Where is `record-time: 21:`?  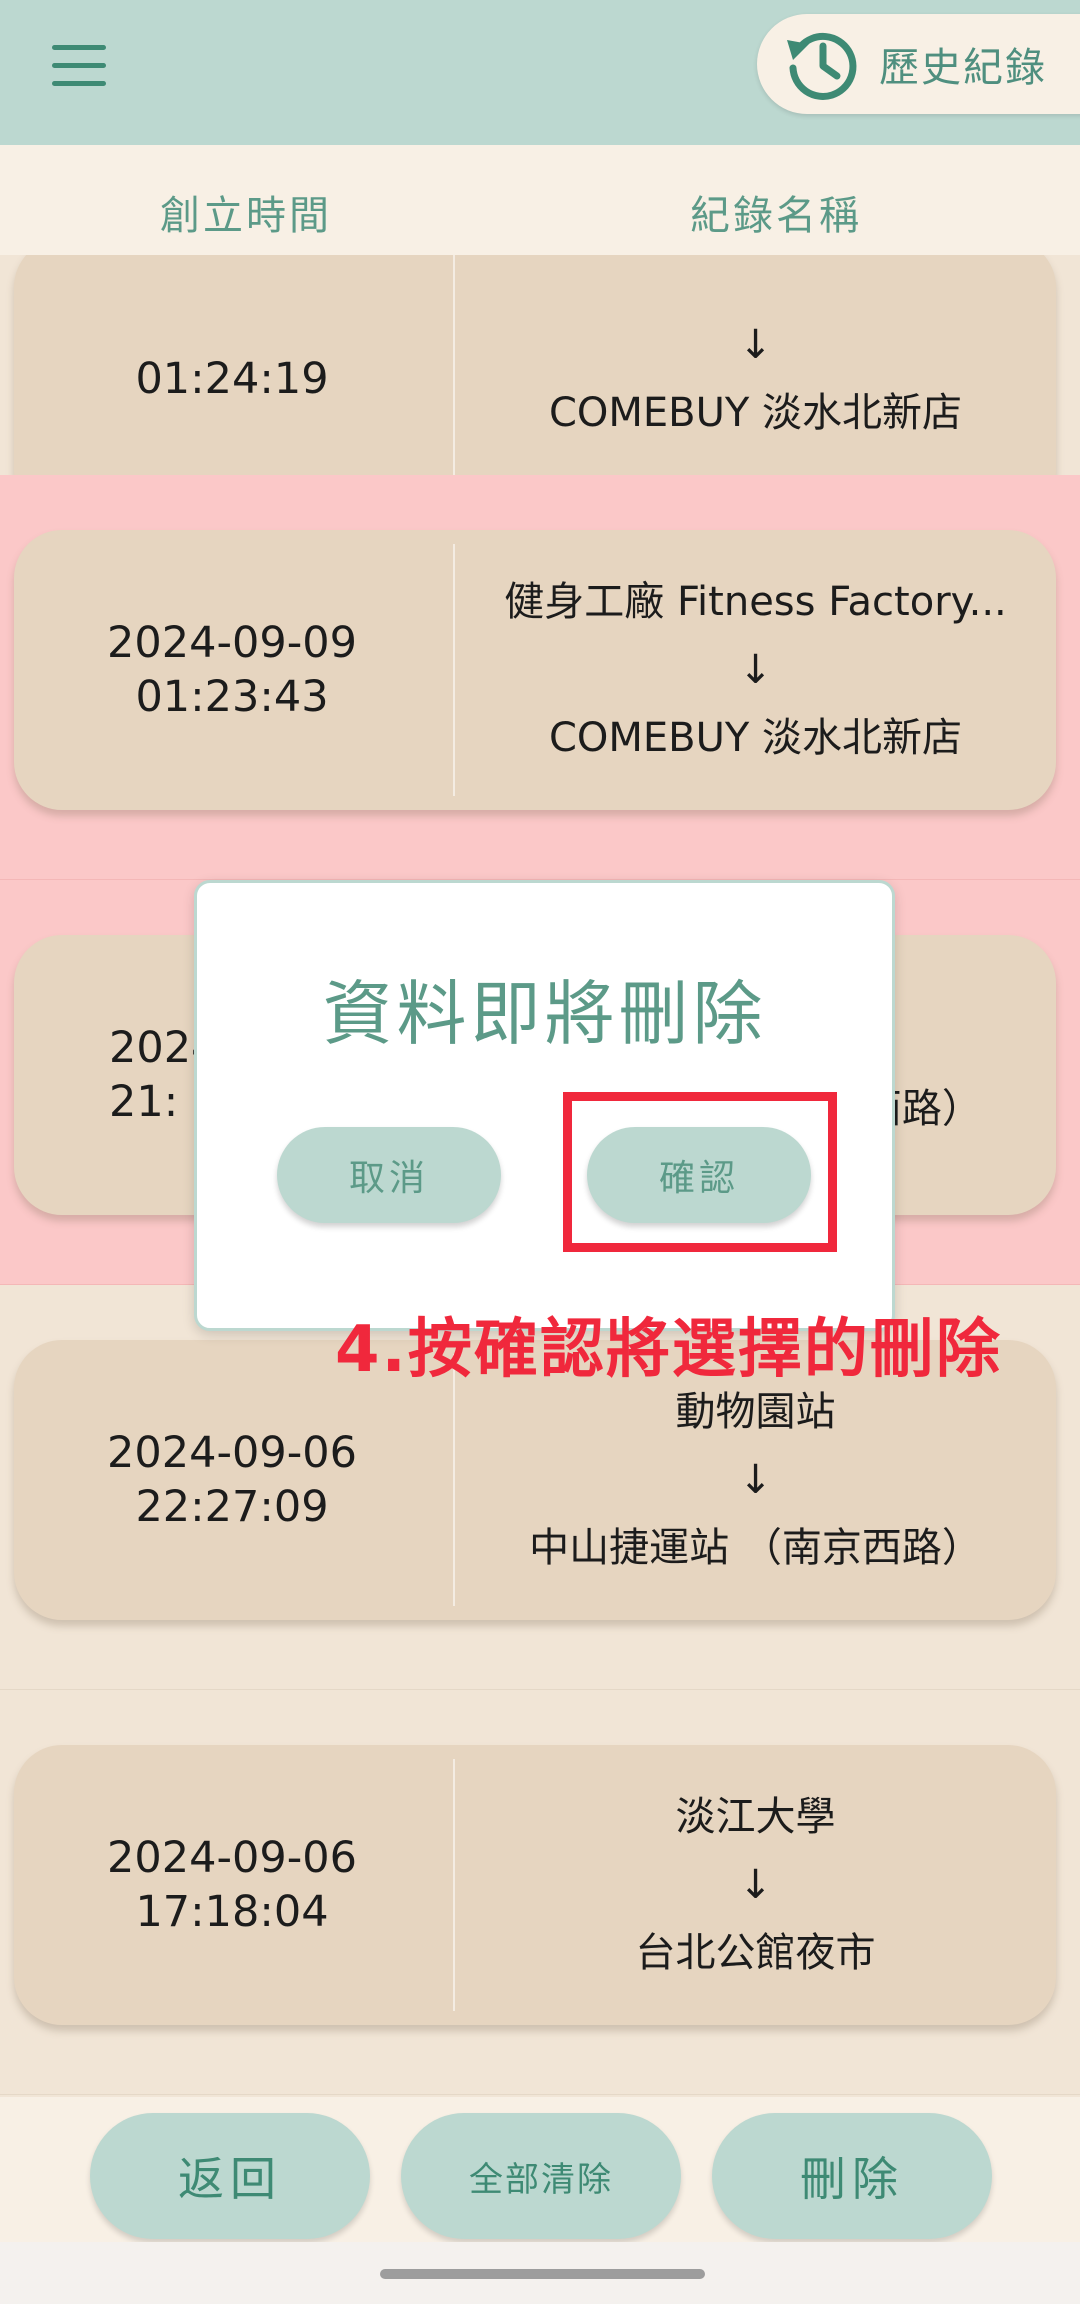
record-time: 21: is located at coordinates (144, 1102).